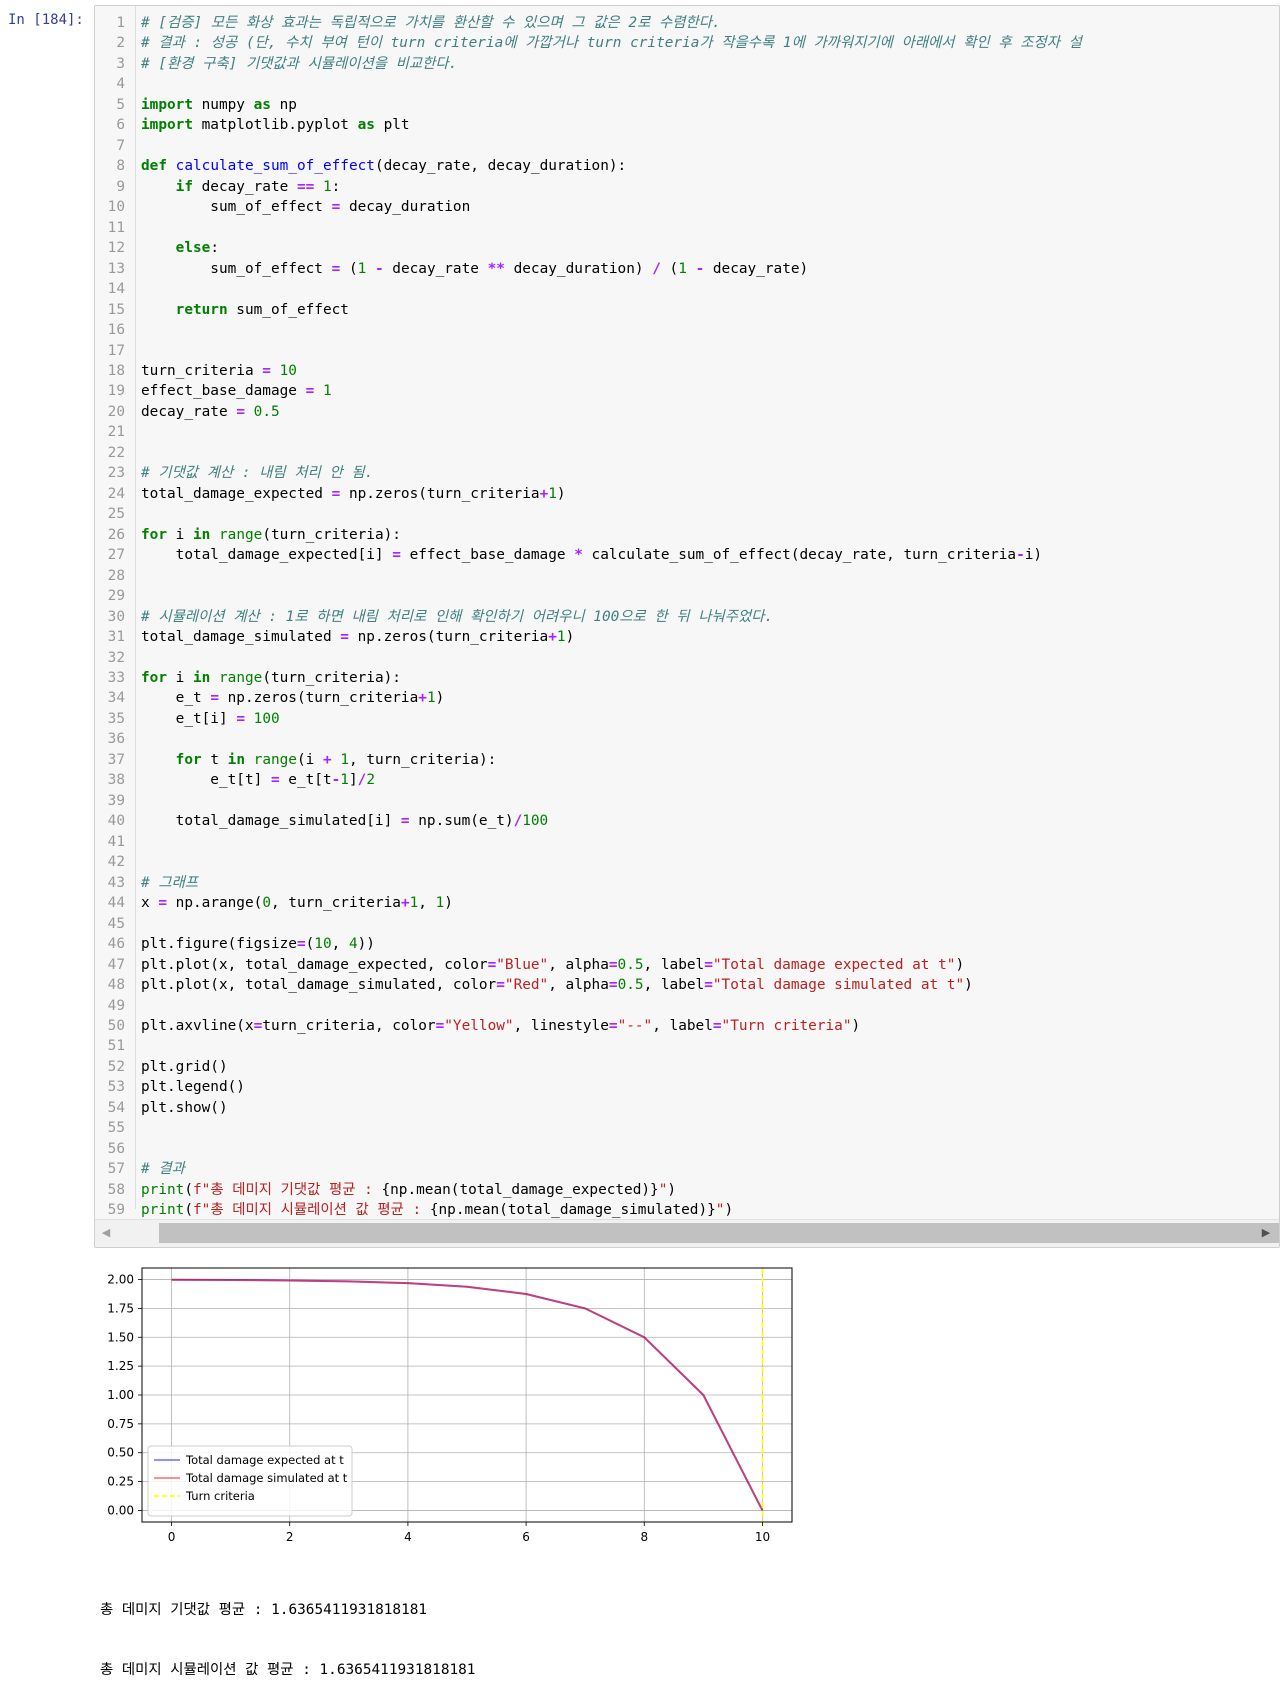 Image resolution: width=1281 pixels, height=1700 pixels. I want to click on code-line: 19 effect_base_damage = 1, so click(687, 391).